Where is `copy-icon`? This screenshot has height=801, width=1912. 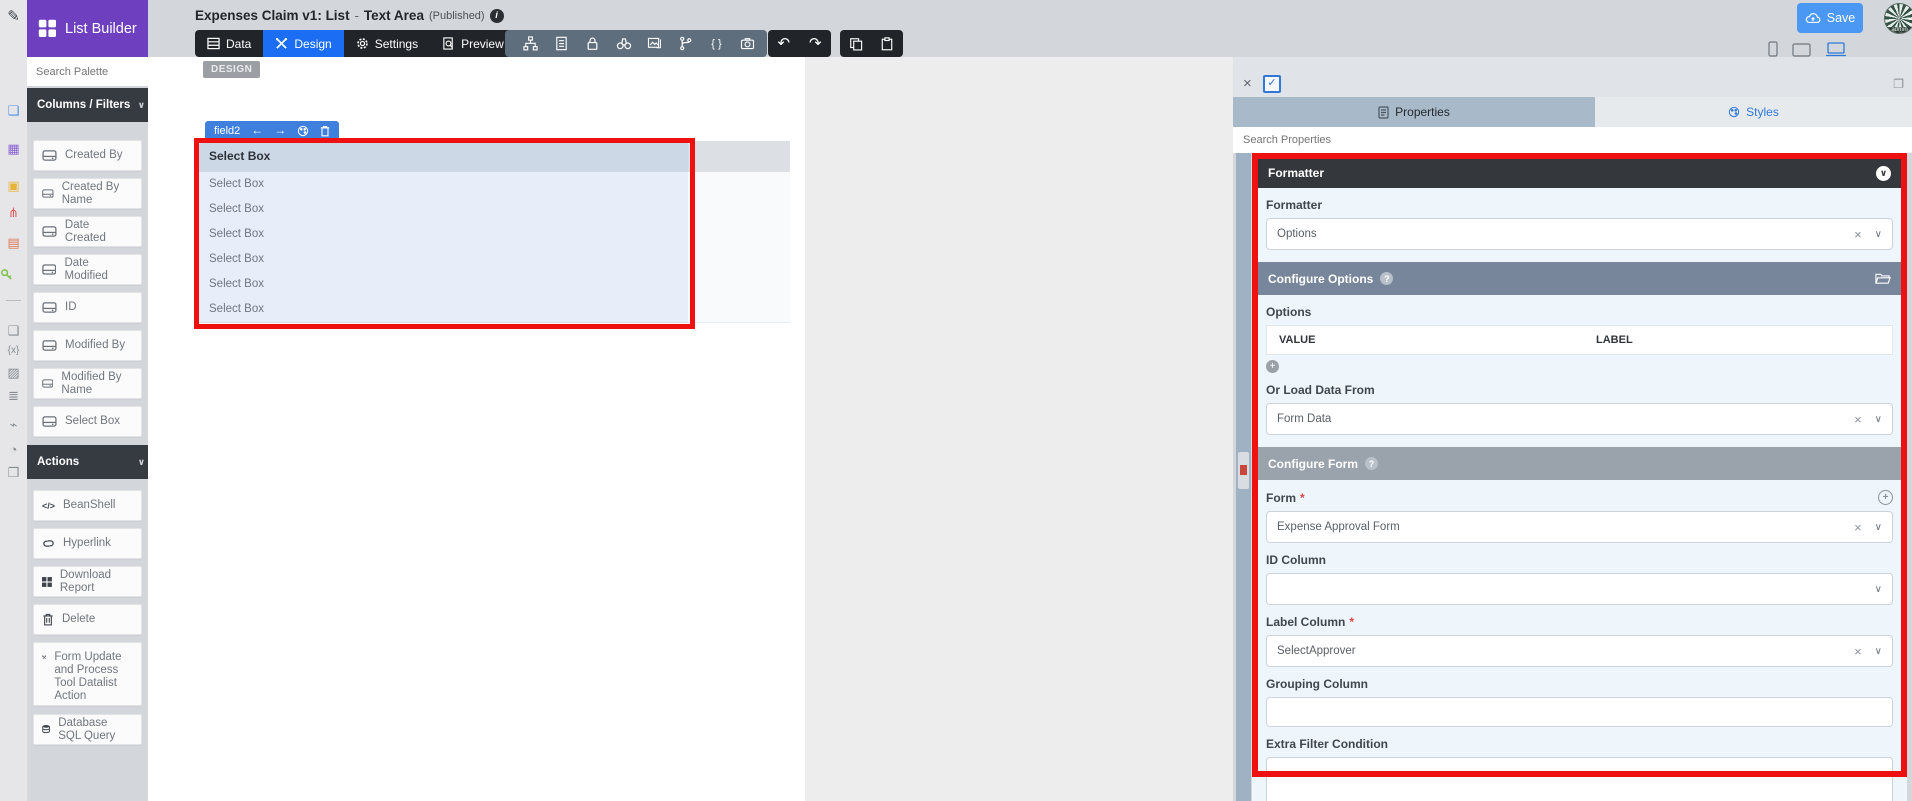 copy-icon is located at coordinates (856, 44).